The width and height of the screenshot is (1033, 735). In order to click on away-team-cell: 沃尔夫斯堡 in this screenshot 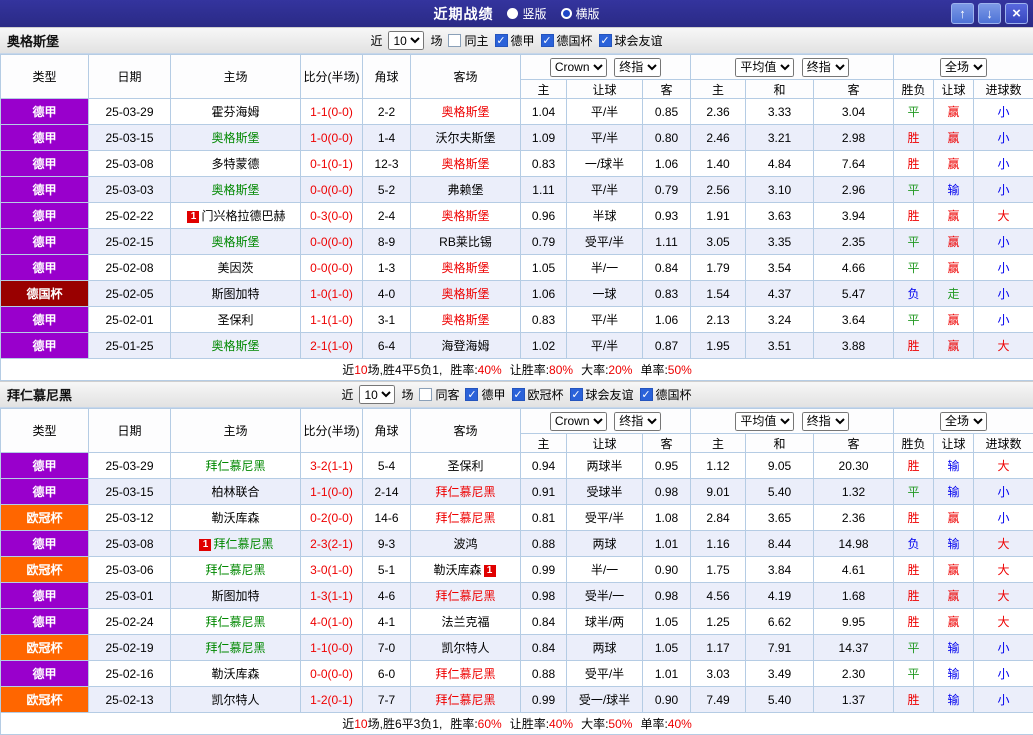, I will do `click(466, 138)`.